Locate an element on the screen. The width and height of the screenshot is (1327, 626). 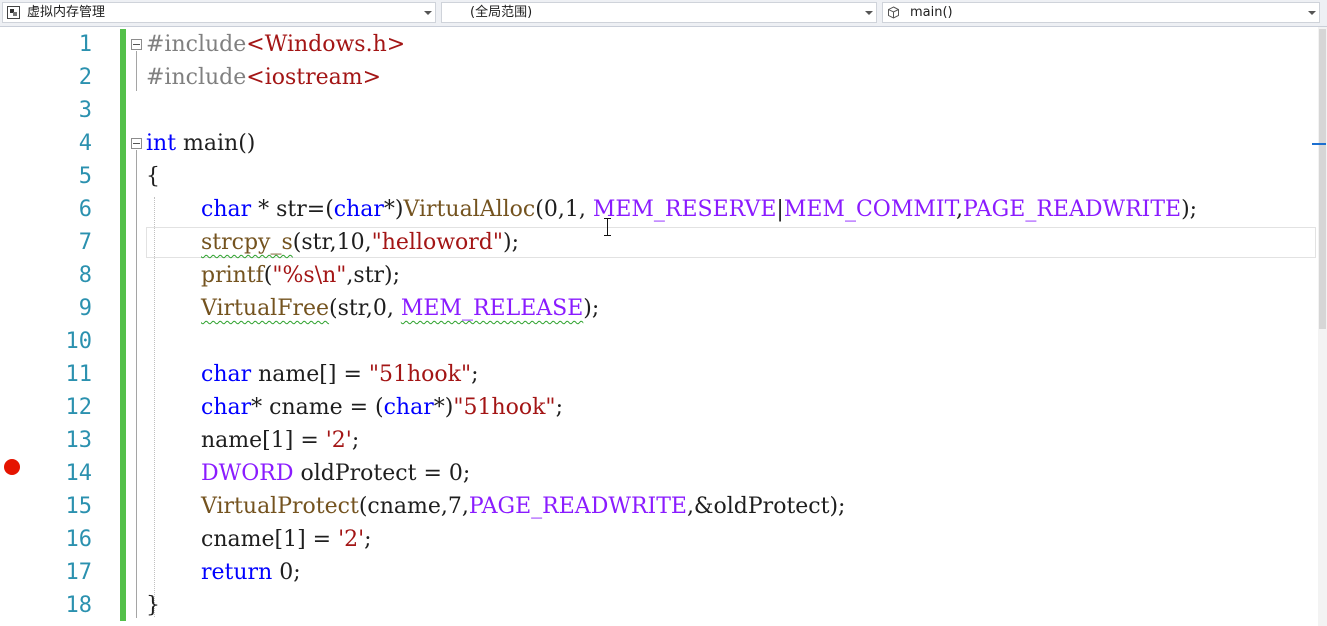
line-number: 9 is located at coordinates (85, 308).